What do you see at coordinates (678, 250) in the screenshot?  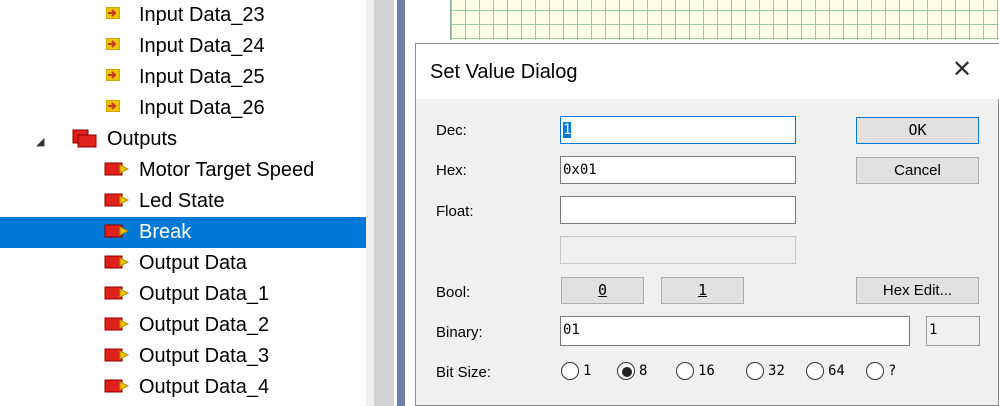 I see `disabled-field` at bounding box center [678, 250].